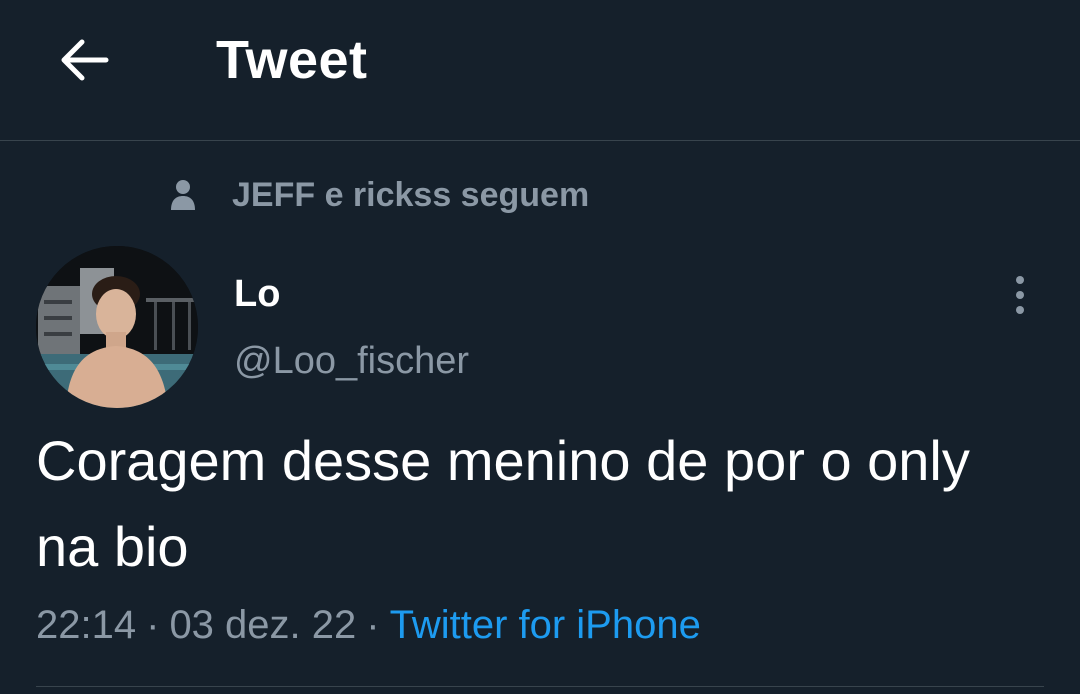 This screenshot has height=694, width=1080. I want to click on tweet-meta: 22:14 · 03 dez. 22 · Twitter for iPhone, so click(368, 625).